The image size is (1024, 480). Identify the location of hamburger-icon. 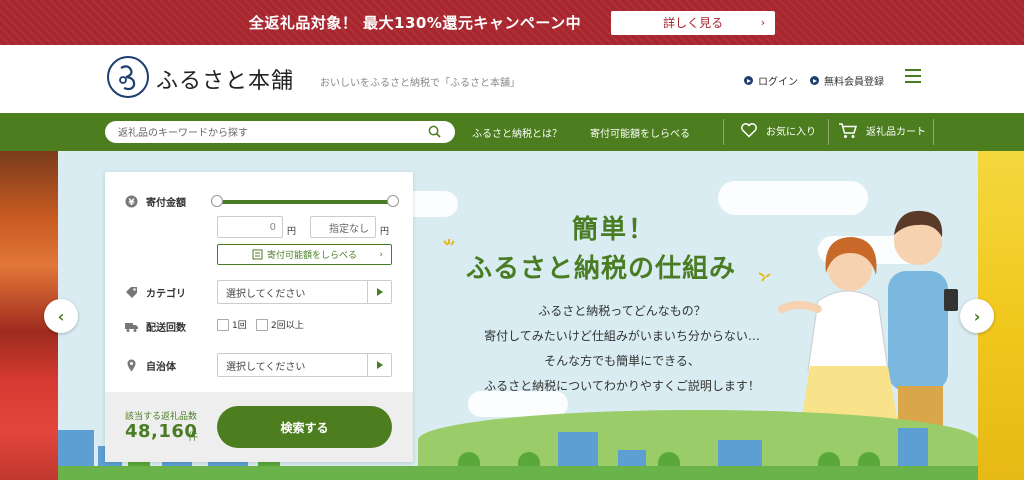
(913, 77).